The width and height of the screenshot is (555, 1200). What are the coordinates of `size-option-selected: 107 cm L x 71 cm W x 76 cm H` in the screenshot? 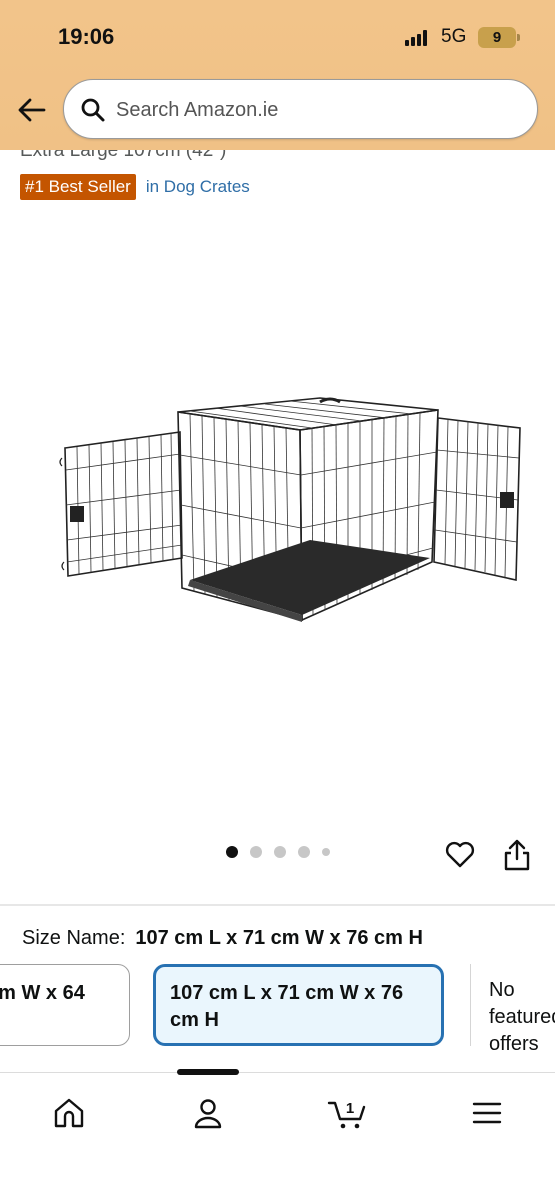 It's located at (298, 1005).